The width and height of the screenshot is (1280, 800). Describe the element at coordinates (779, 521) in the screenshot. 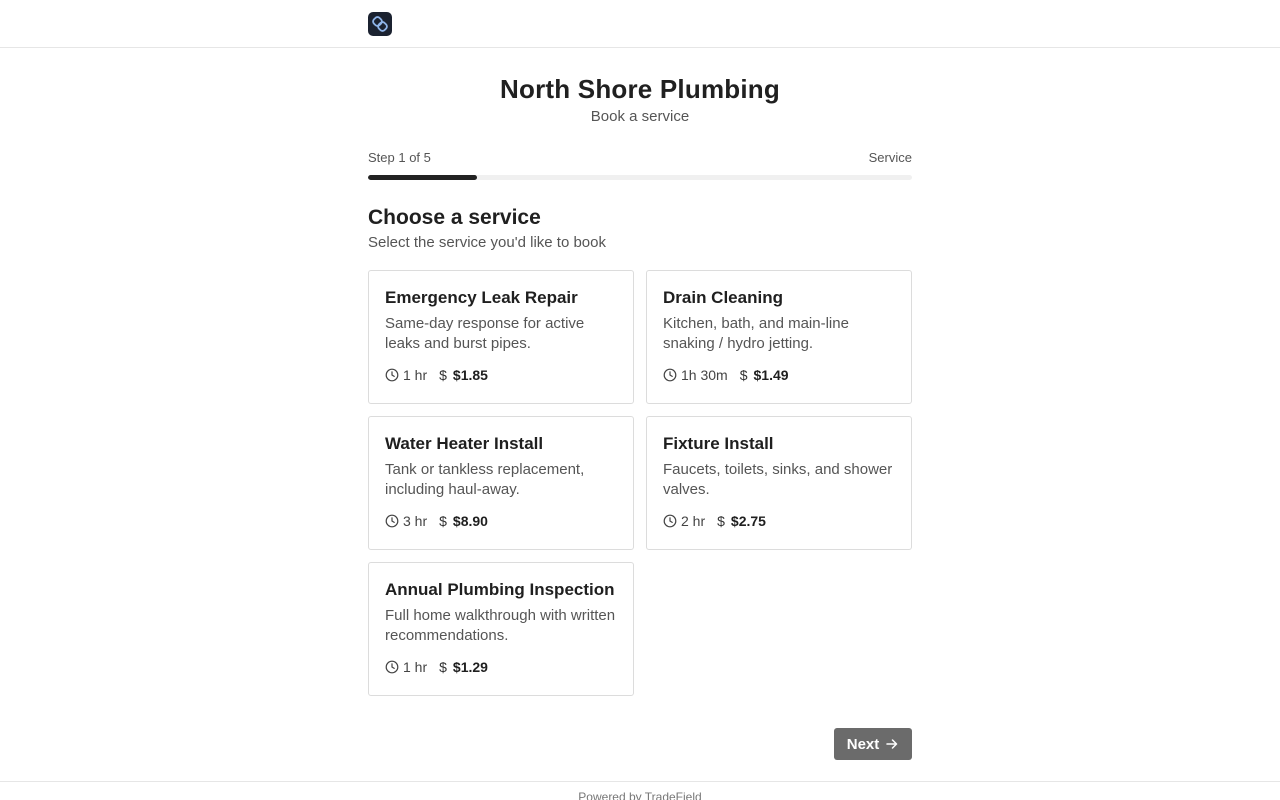

I see `service-meta: 2 hr $ $2.75` at that location.